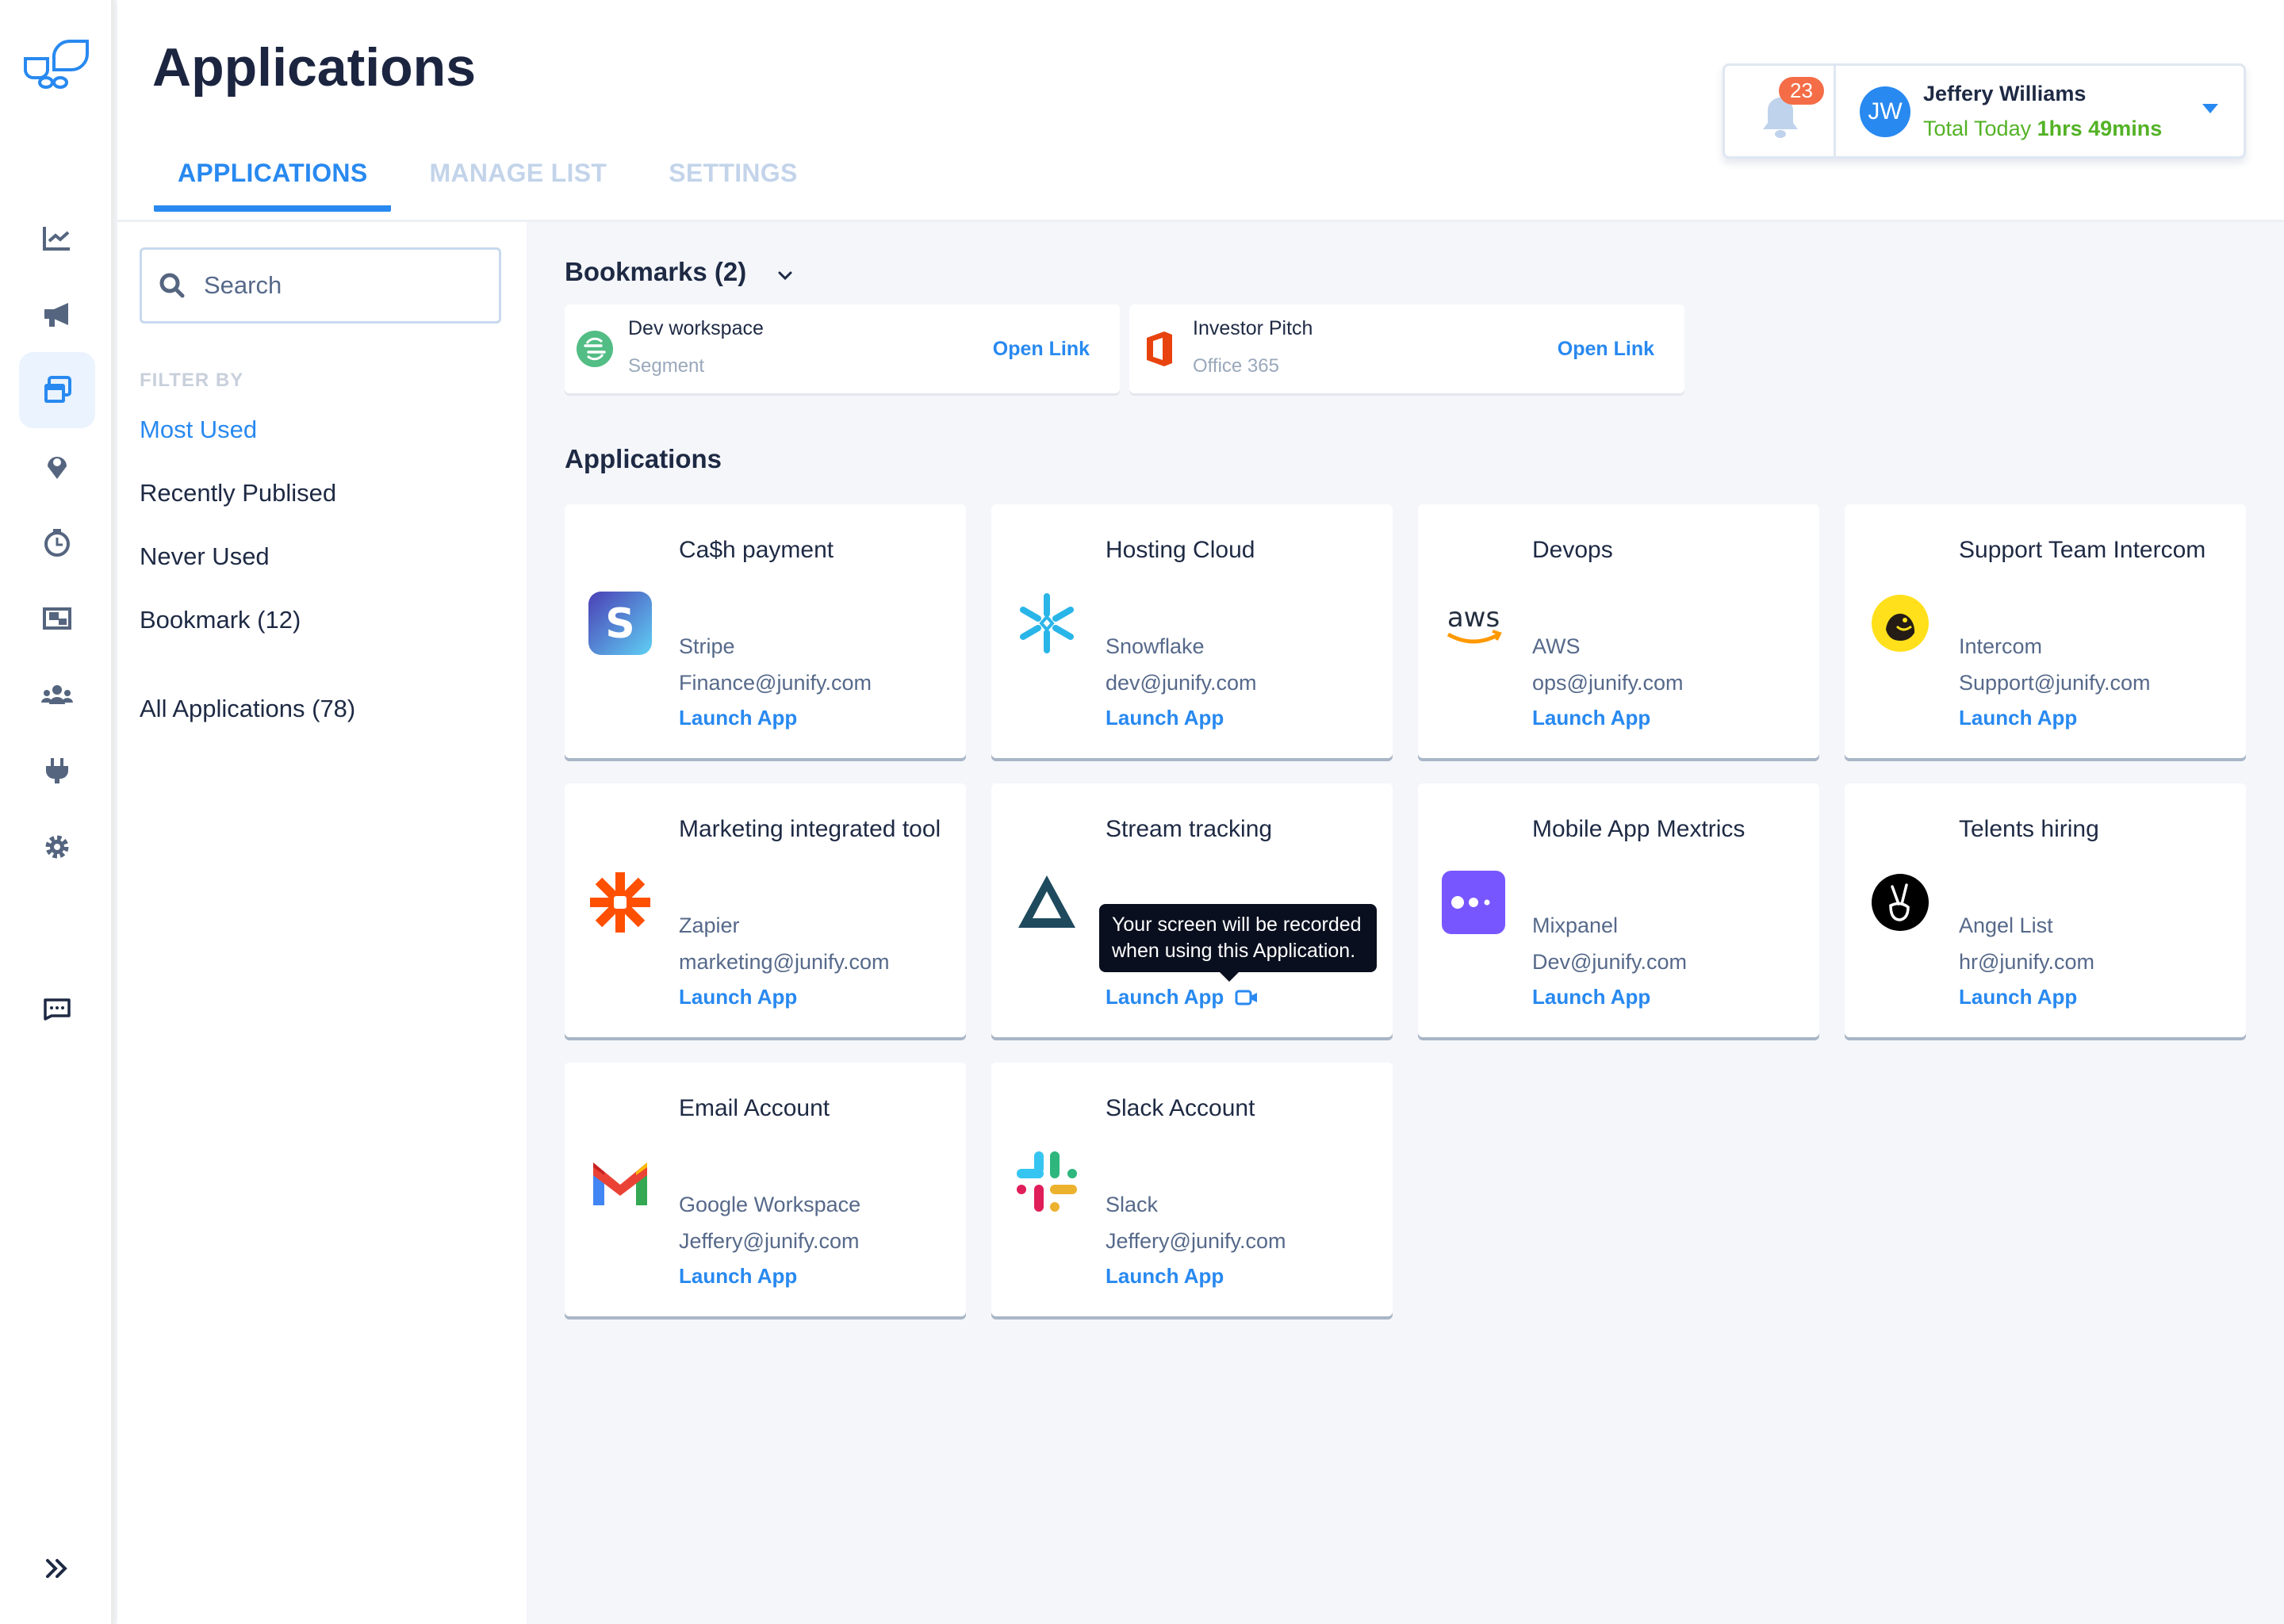  I want to click on stripe-logo-icon: S, so click(620, 623).